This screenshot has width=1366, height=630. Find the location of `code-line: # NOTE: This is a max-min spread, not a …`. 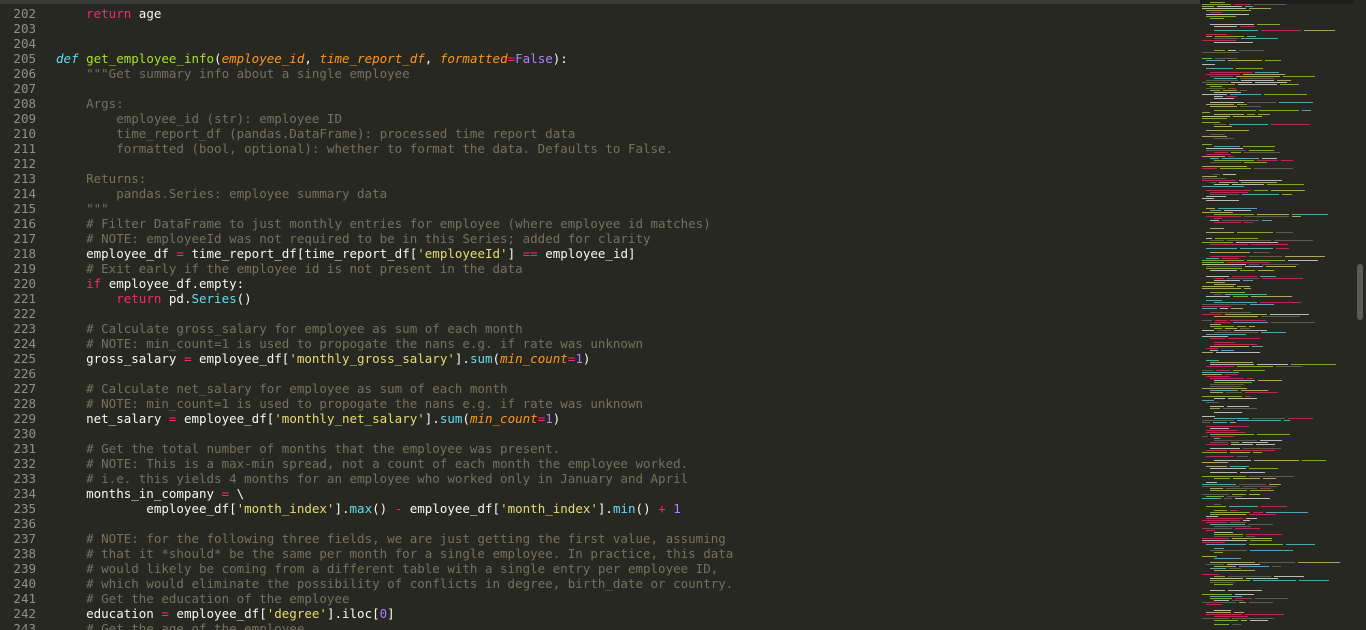

code-line: # NOTE: This is a max-min spread, not a … is located at coordinates (372, 463).